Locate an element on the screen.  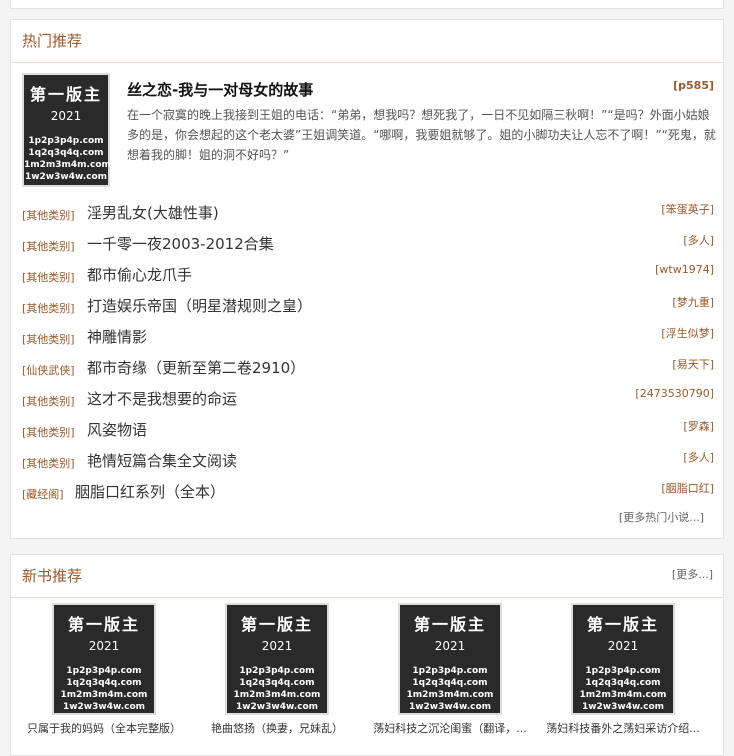
author-link: [wtw1974] is located at coordinates (684, 269).